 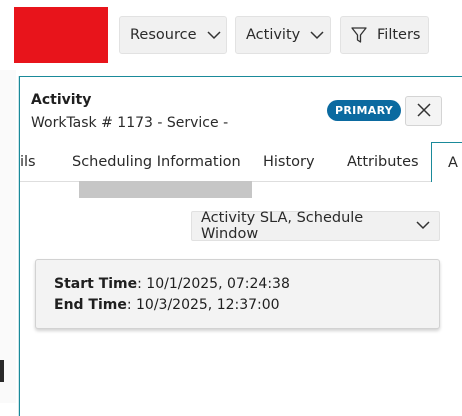 What do you see at coordinates (399, 35) in the screenshot?
I see `filters-label: Filters` at bounding box center [399, 35].